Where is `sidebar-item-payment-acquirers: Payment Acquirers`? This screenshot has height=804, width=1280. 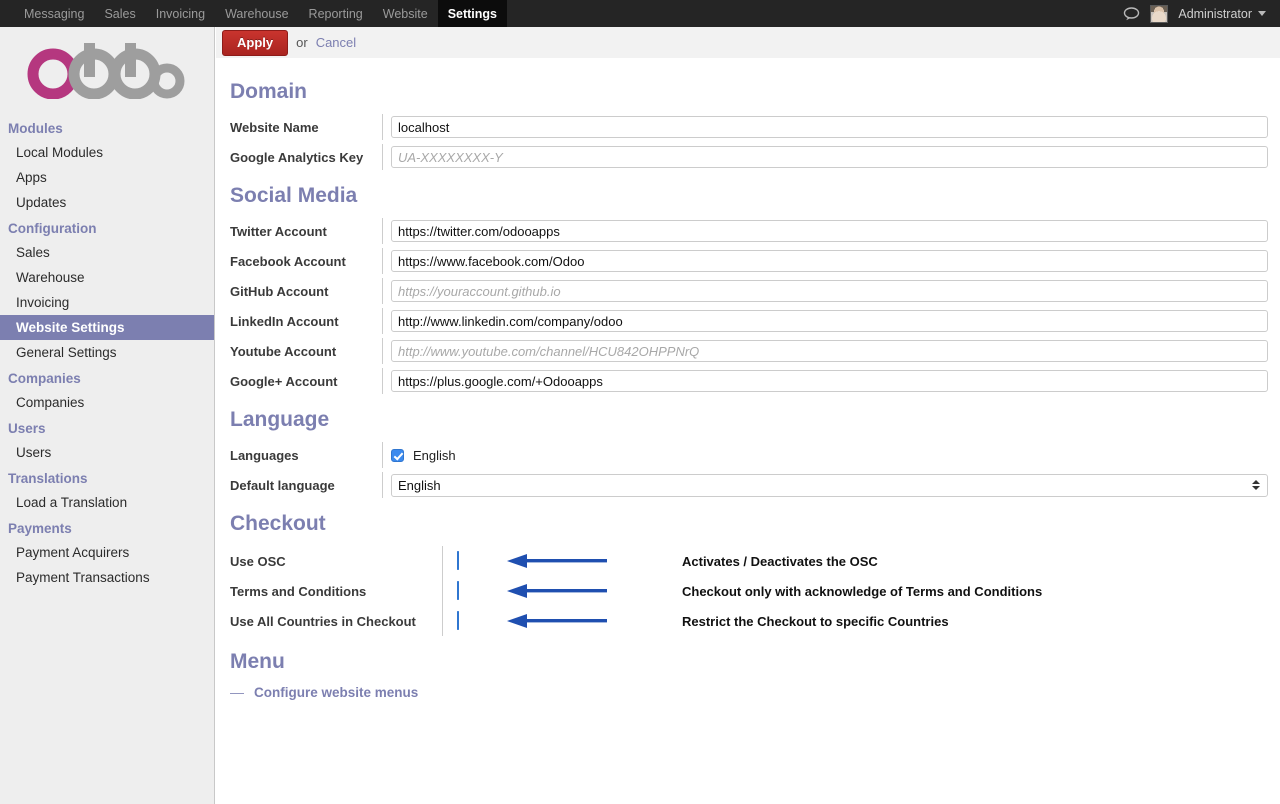
sidebar-item-payment-acquirers: Payment Acquirers is located at coordinates (107, 552).